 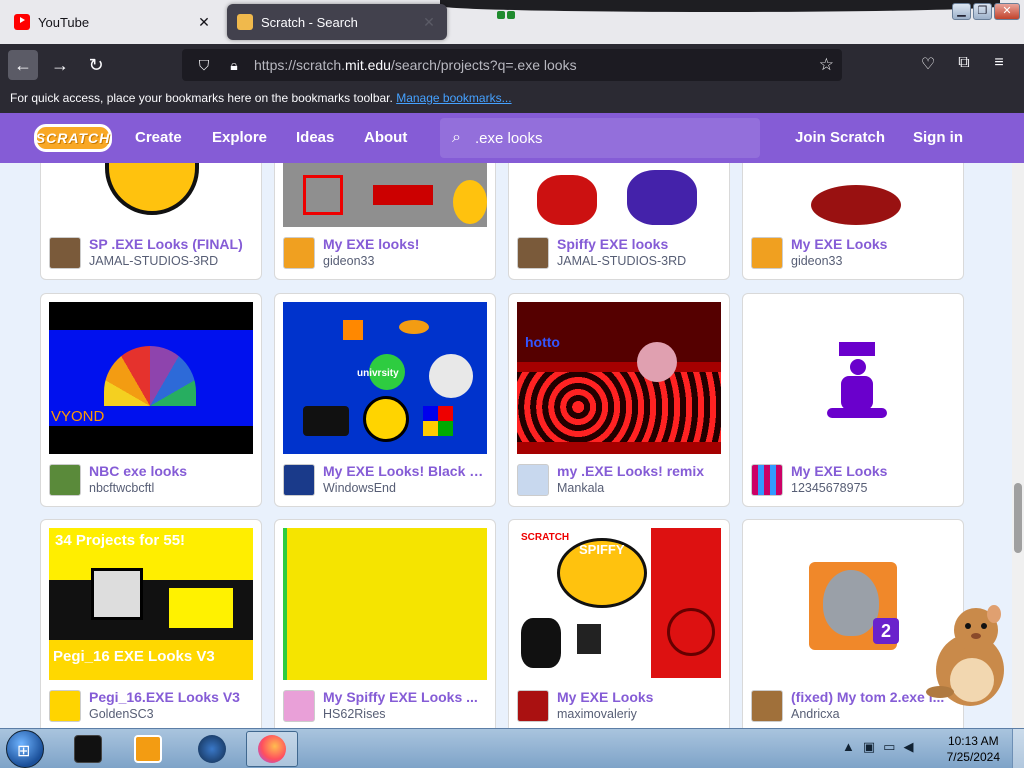 What do you see at coordinates (928, 64) in the screenshot?
I see `pocket-icon: ♡` at bounding box center [928, 64].